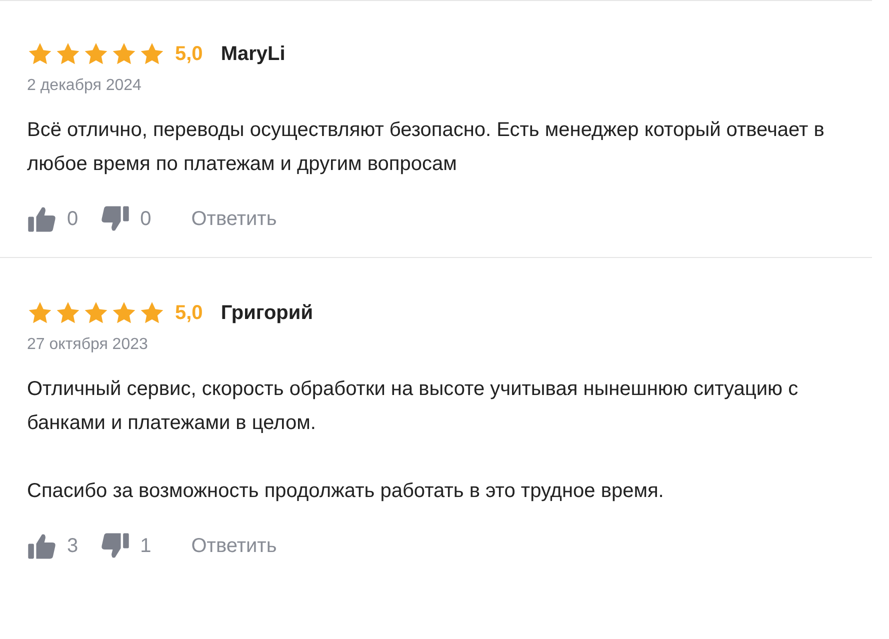 The width and height of the screenshot is (889, 639). Describe the element at coordinates (72, 219) in the screenshot. I see `like-count: 0` at that location.